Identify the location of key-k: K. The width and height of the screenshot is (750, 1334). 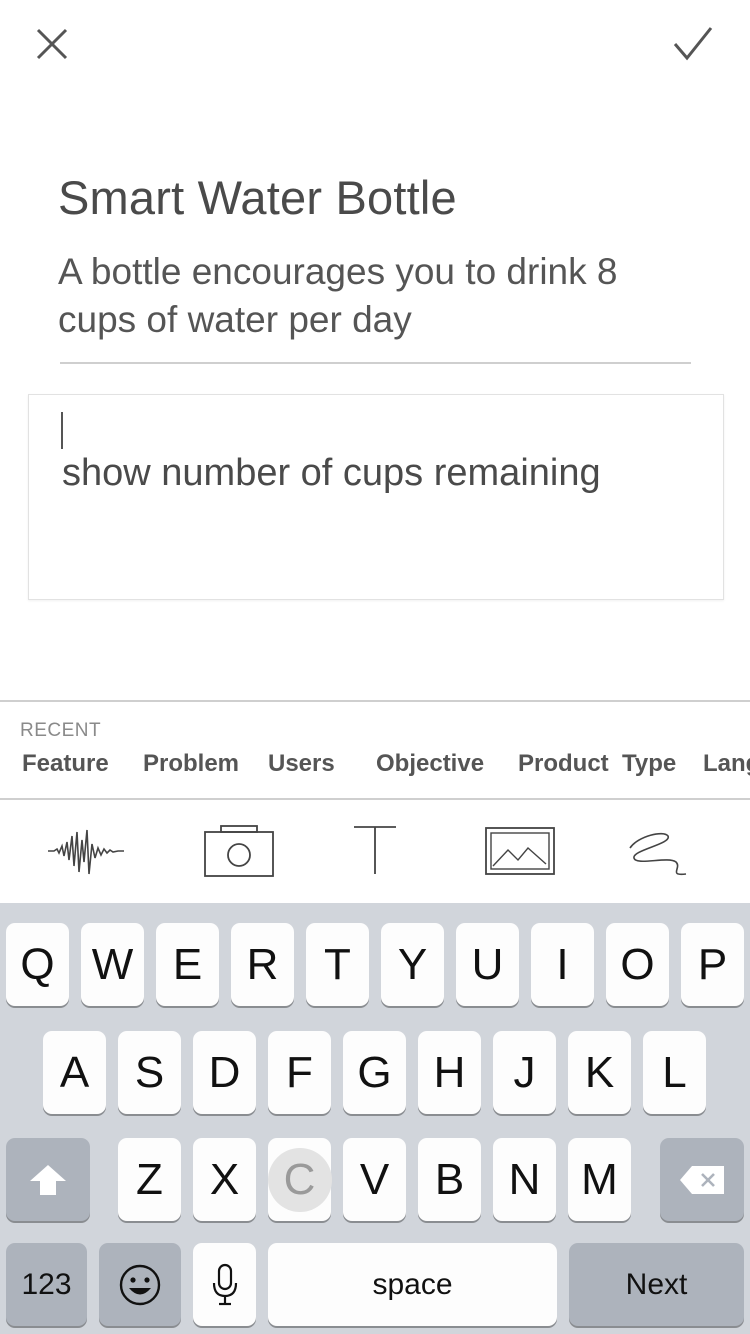
(599, 1072).